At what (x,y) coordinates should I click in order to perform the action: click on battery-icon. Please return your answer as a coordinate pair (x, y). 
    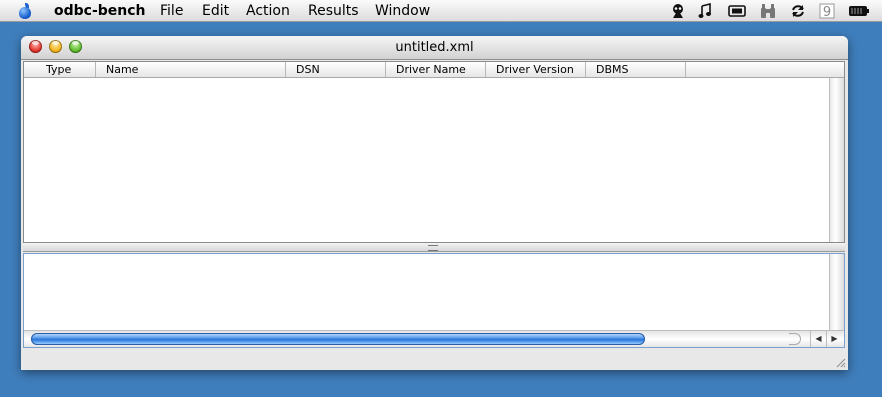
    Looking at the image, I should click on (859, 11).